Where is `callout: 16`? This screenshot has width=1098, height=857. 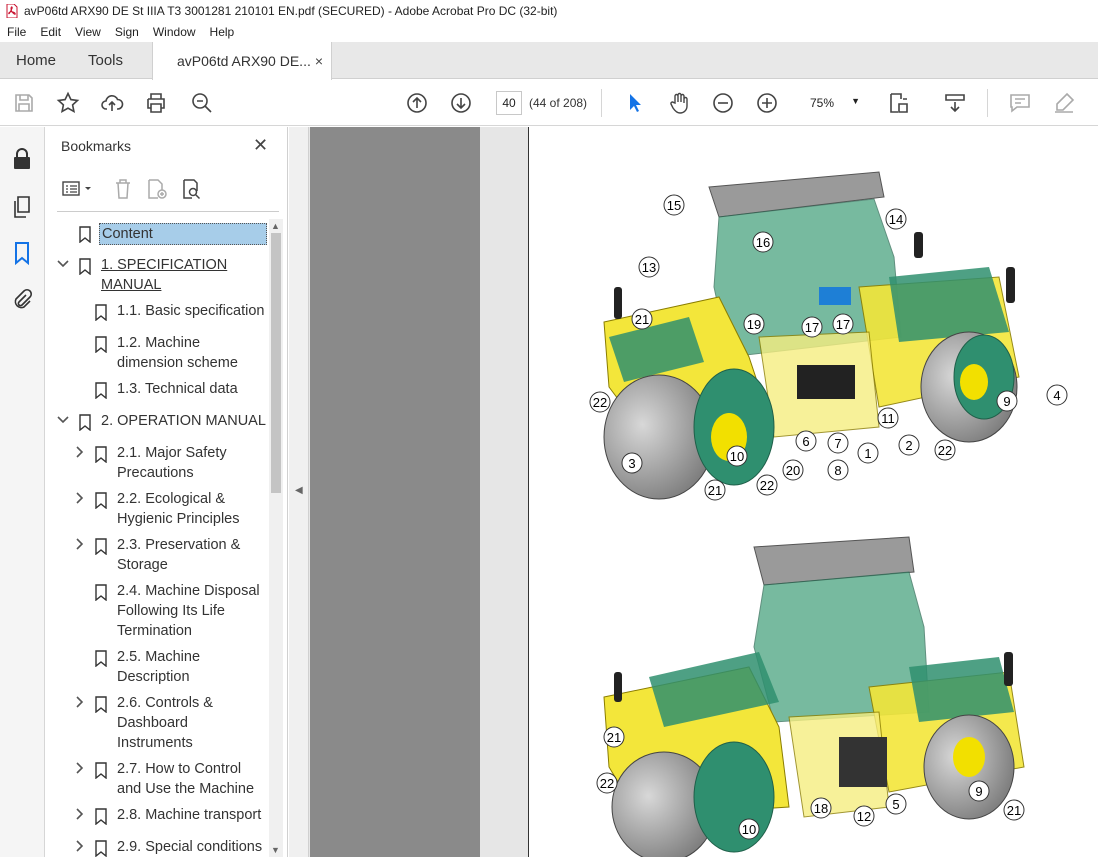 callout: 16 is located at coordinates (763, 242).